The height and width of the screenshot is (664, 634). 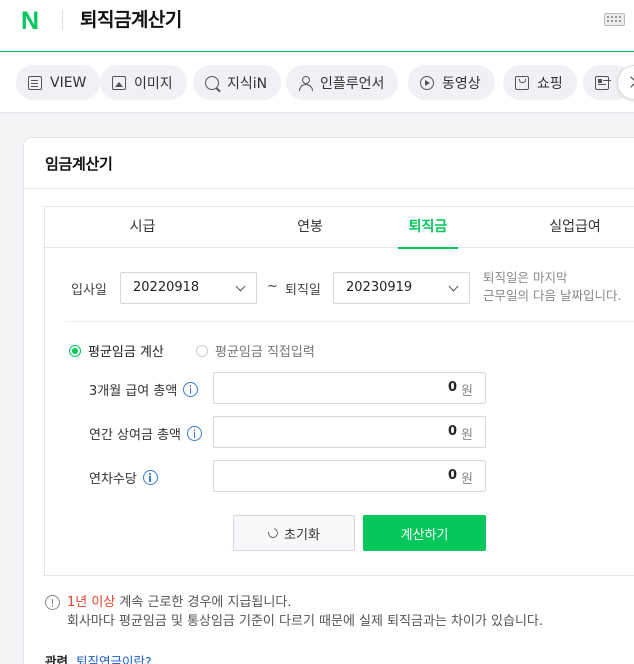 I want to click on tab-shopping: 쇼핑, so click(x=540, y=82).